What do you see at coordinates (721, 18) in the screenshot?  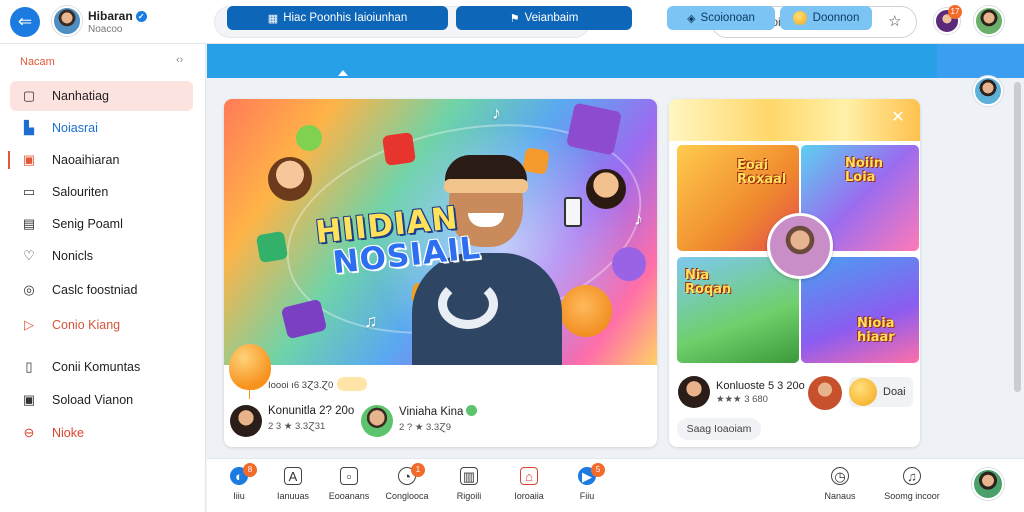 I see `tab-2: ◈ Scoionoan` at bounding box center [721, 18].